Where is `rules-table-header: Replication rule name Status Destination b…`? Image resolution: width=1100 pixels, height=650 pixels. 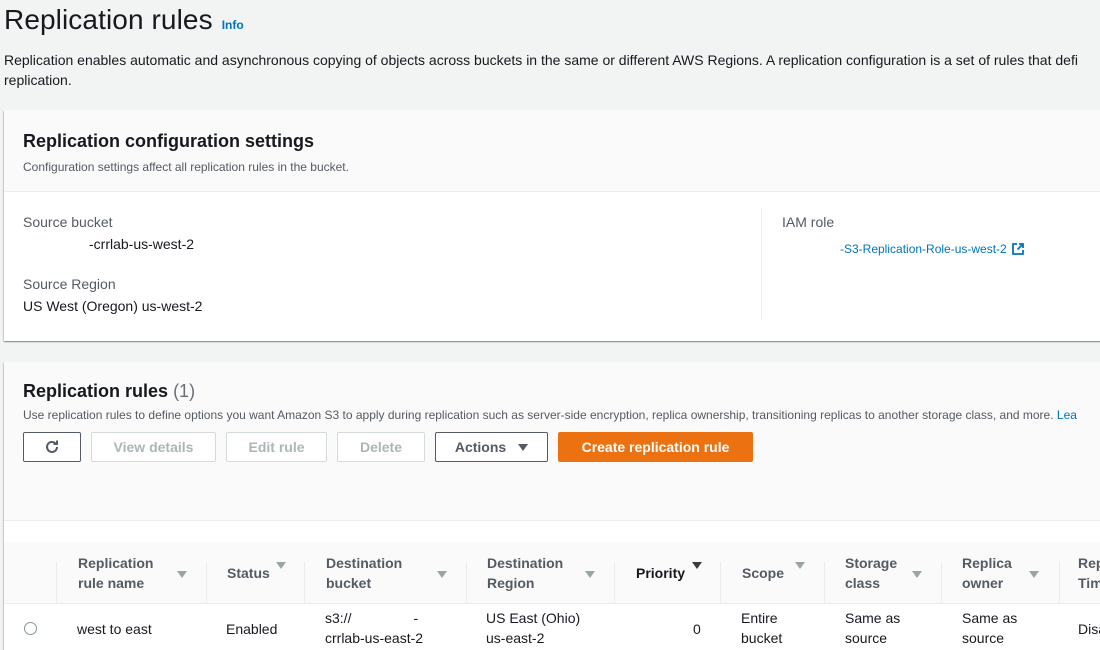 rules-table-header: Replication rule name Status Destination b… is located at coordinates (552, 574).